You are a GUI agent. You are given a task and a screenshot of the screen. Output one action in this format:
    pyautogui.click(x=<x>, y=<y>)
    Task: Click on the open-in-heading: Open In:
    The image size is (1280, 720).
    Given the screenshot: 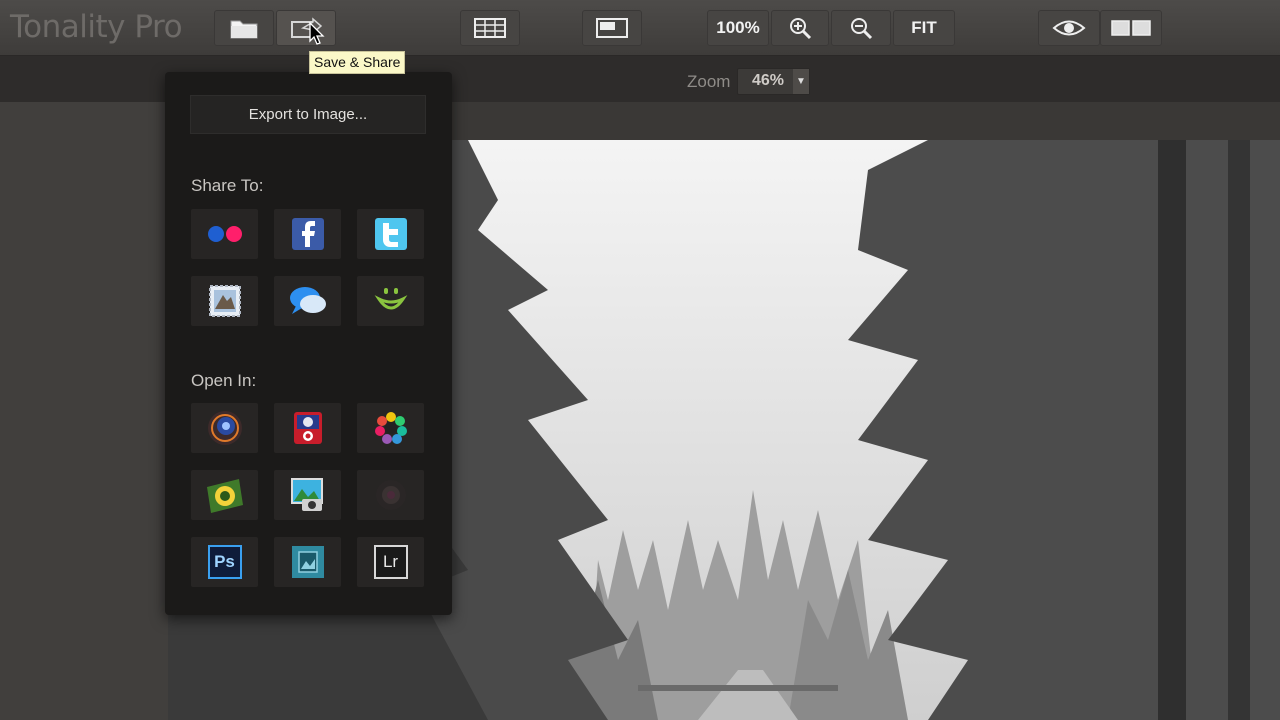 What is the action you would take?
    pyautogui.click(x=224, y=380)
    